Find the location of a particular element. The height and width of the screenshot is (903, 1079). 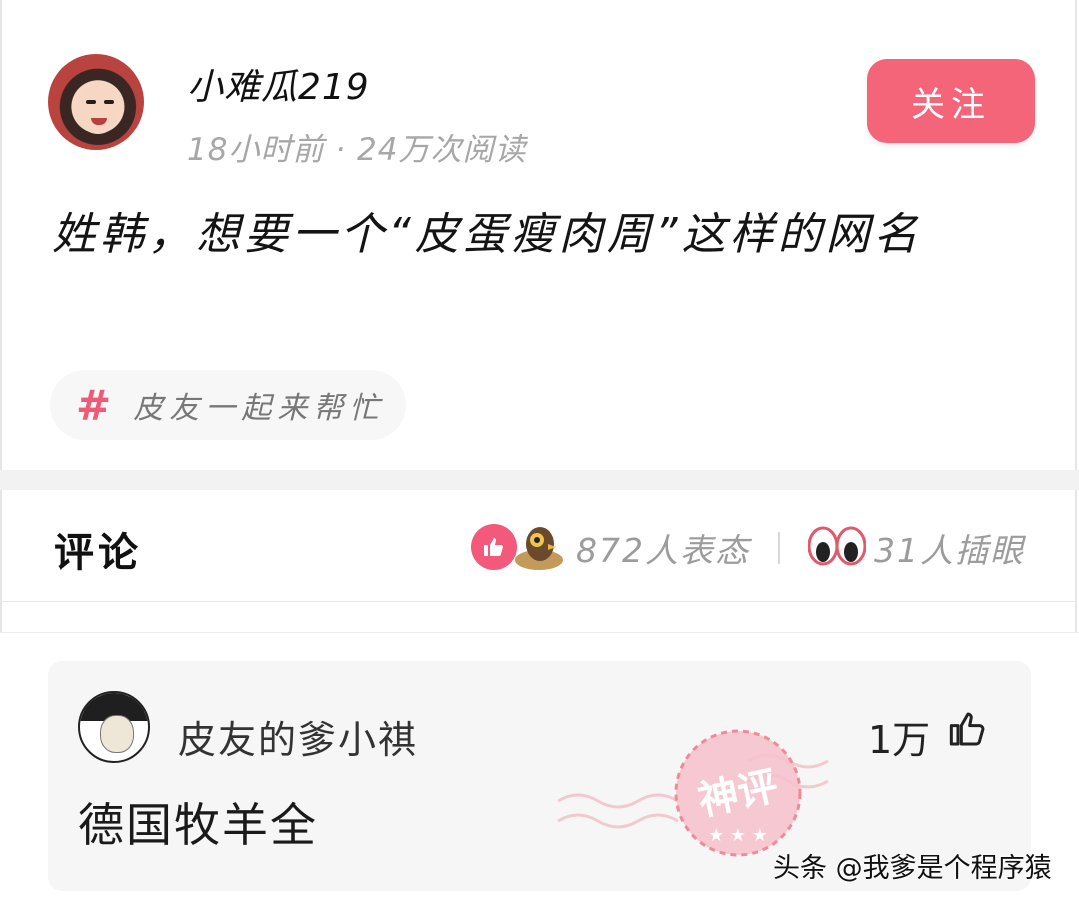

commenter-avatar is located at coordinates (114, 727).